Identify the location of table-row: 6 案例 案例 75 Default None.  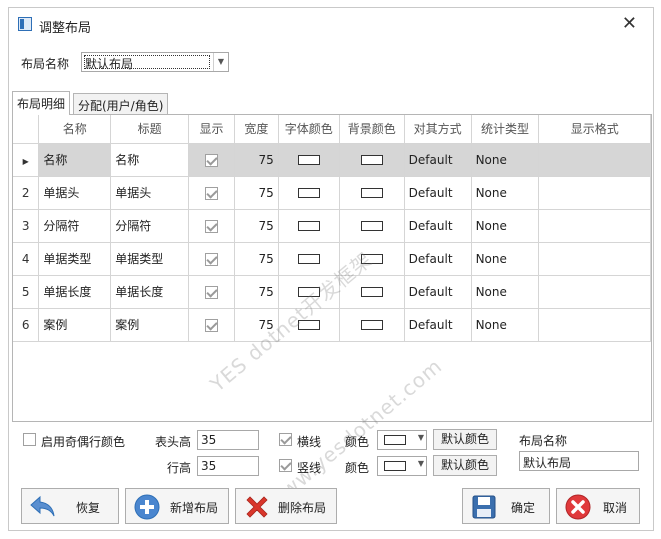
(332, 325).